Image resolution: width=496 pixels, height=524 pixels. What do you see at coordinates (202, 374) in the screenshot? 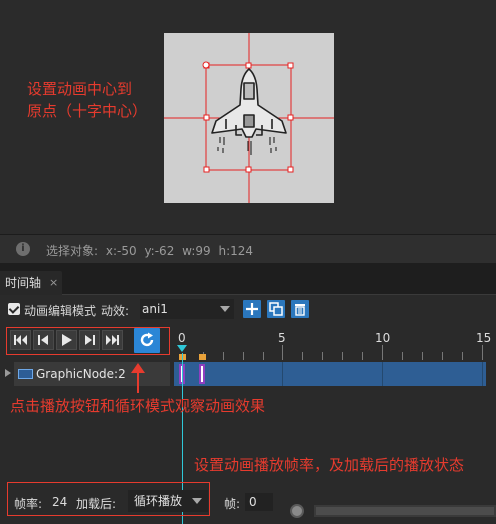
I see `keyframe` at bounding box center [202, 374].